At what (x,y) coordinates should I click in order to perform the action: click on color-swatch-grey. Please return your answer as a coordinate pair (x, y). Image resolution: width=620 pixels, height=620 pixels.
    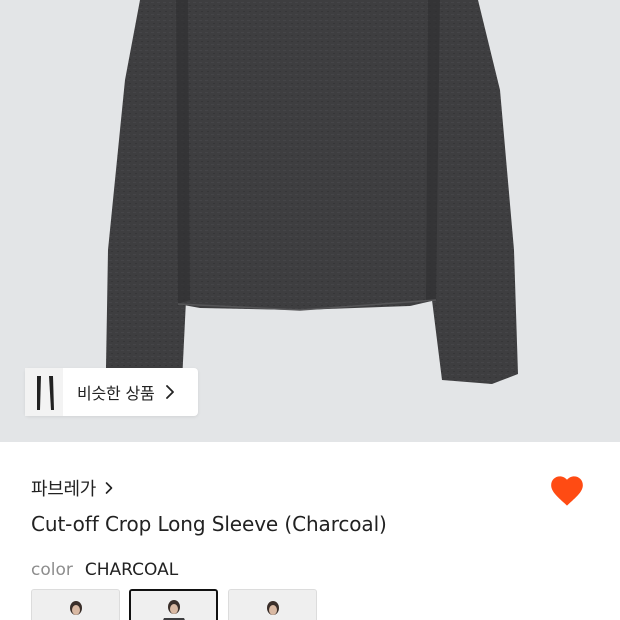
    Looking at the image, I should click on (272, 604).